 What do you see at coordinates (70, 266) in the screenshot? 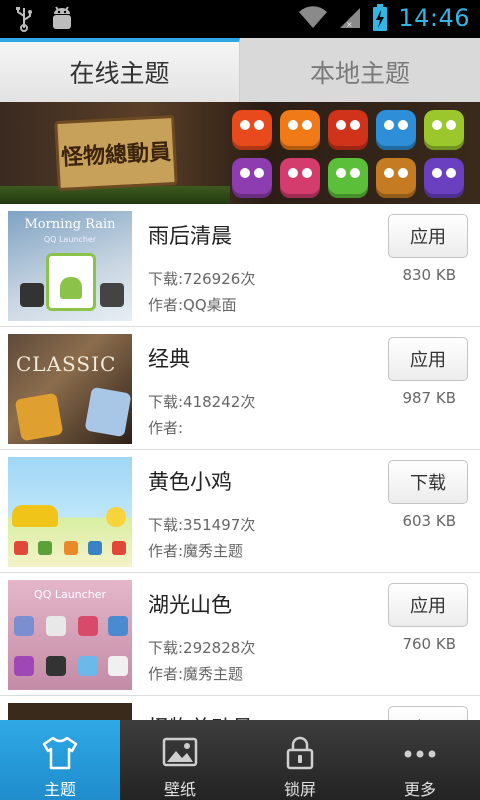
I see `theme-thumbnail: Morning Rain QQ Launcher` at bounding box center [70, 266].